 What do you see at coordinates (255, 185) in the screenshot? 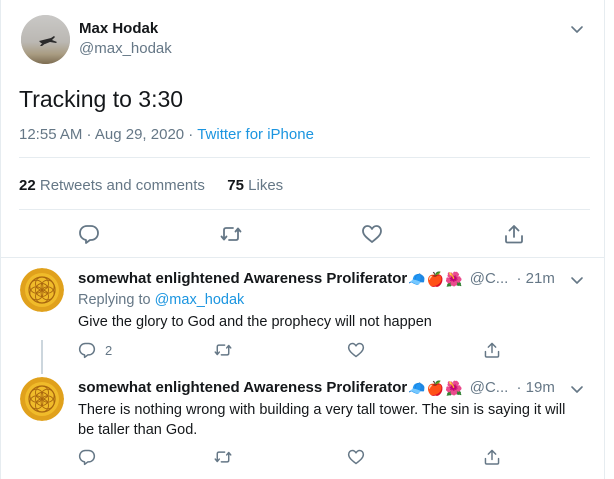
I see `likes-stat: 75 Likes` at bounding box center [255, 185].